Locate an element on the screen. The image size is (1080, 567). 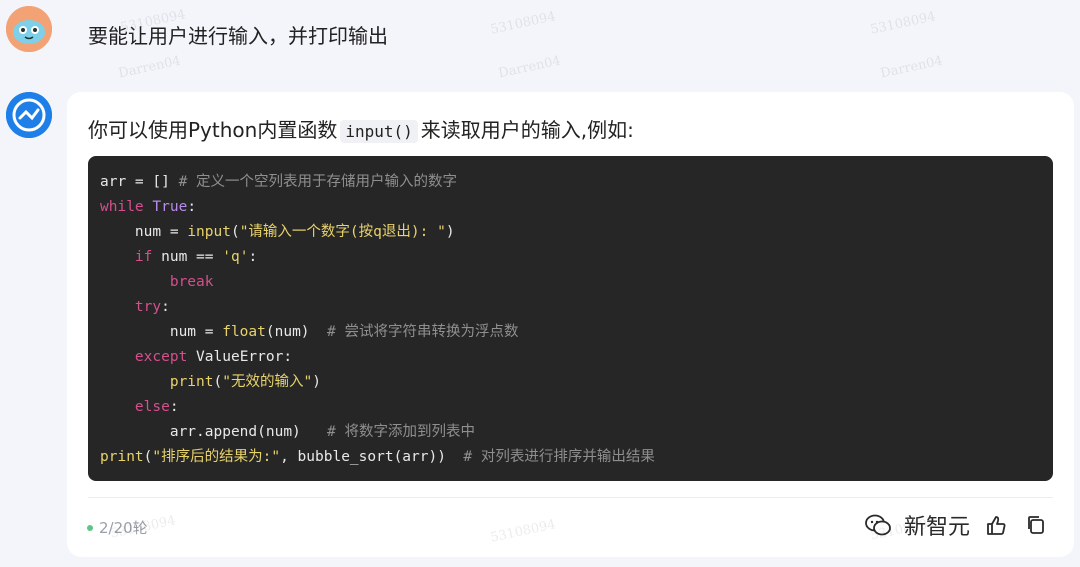
round-label: 2/20轮 is located at coordinates (123, 528).